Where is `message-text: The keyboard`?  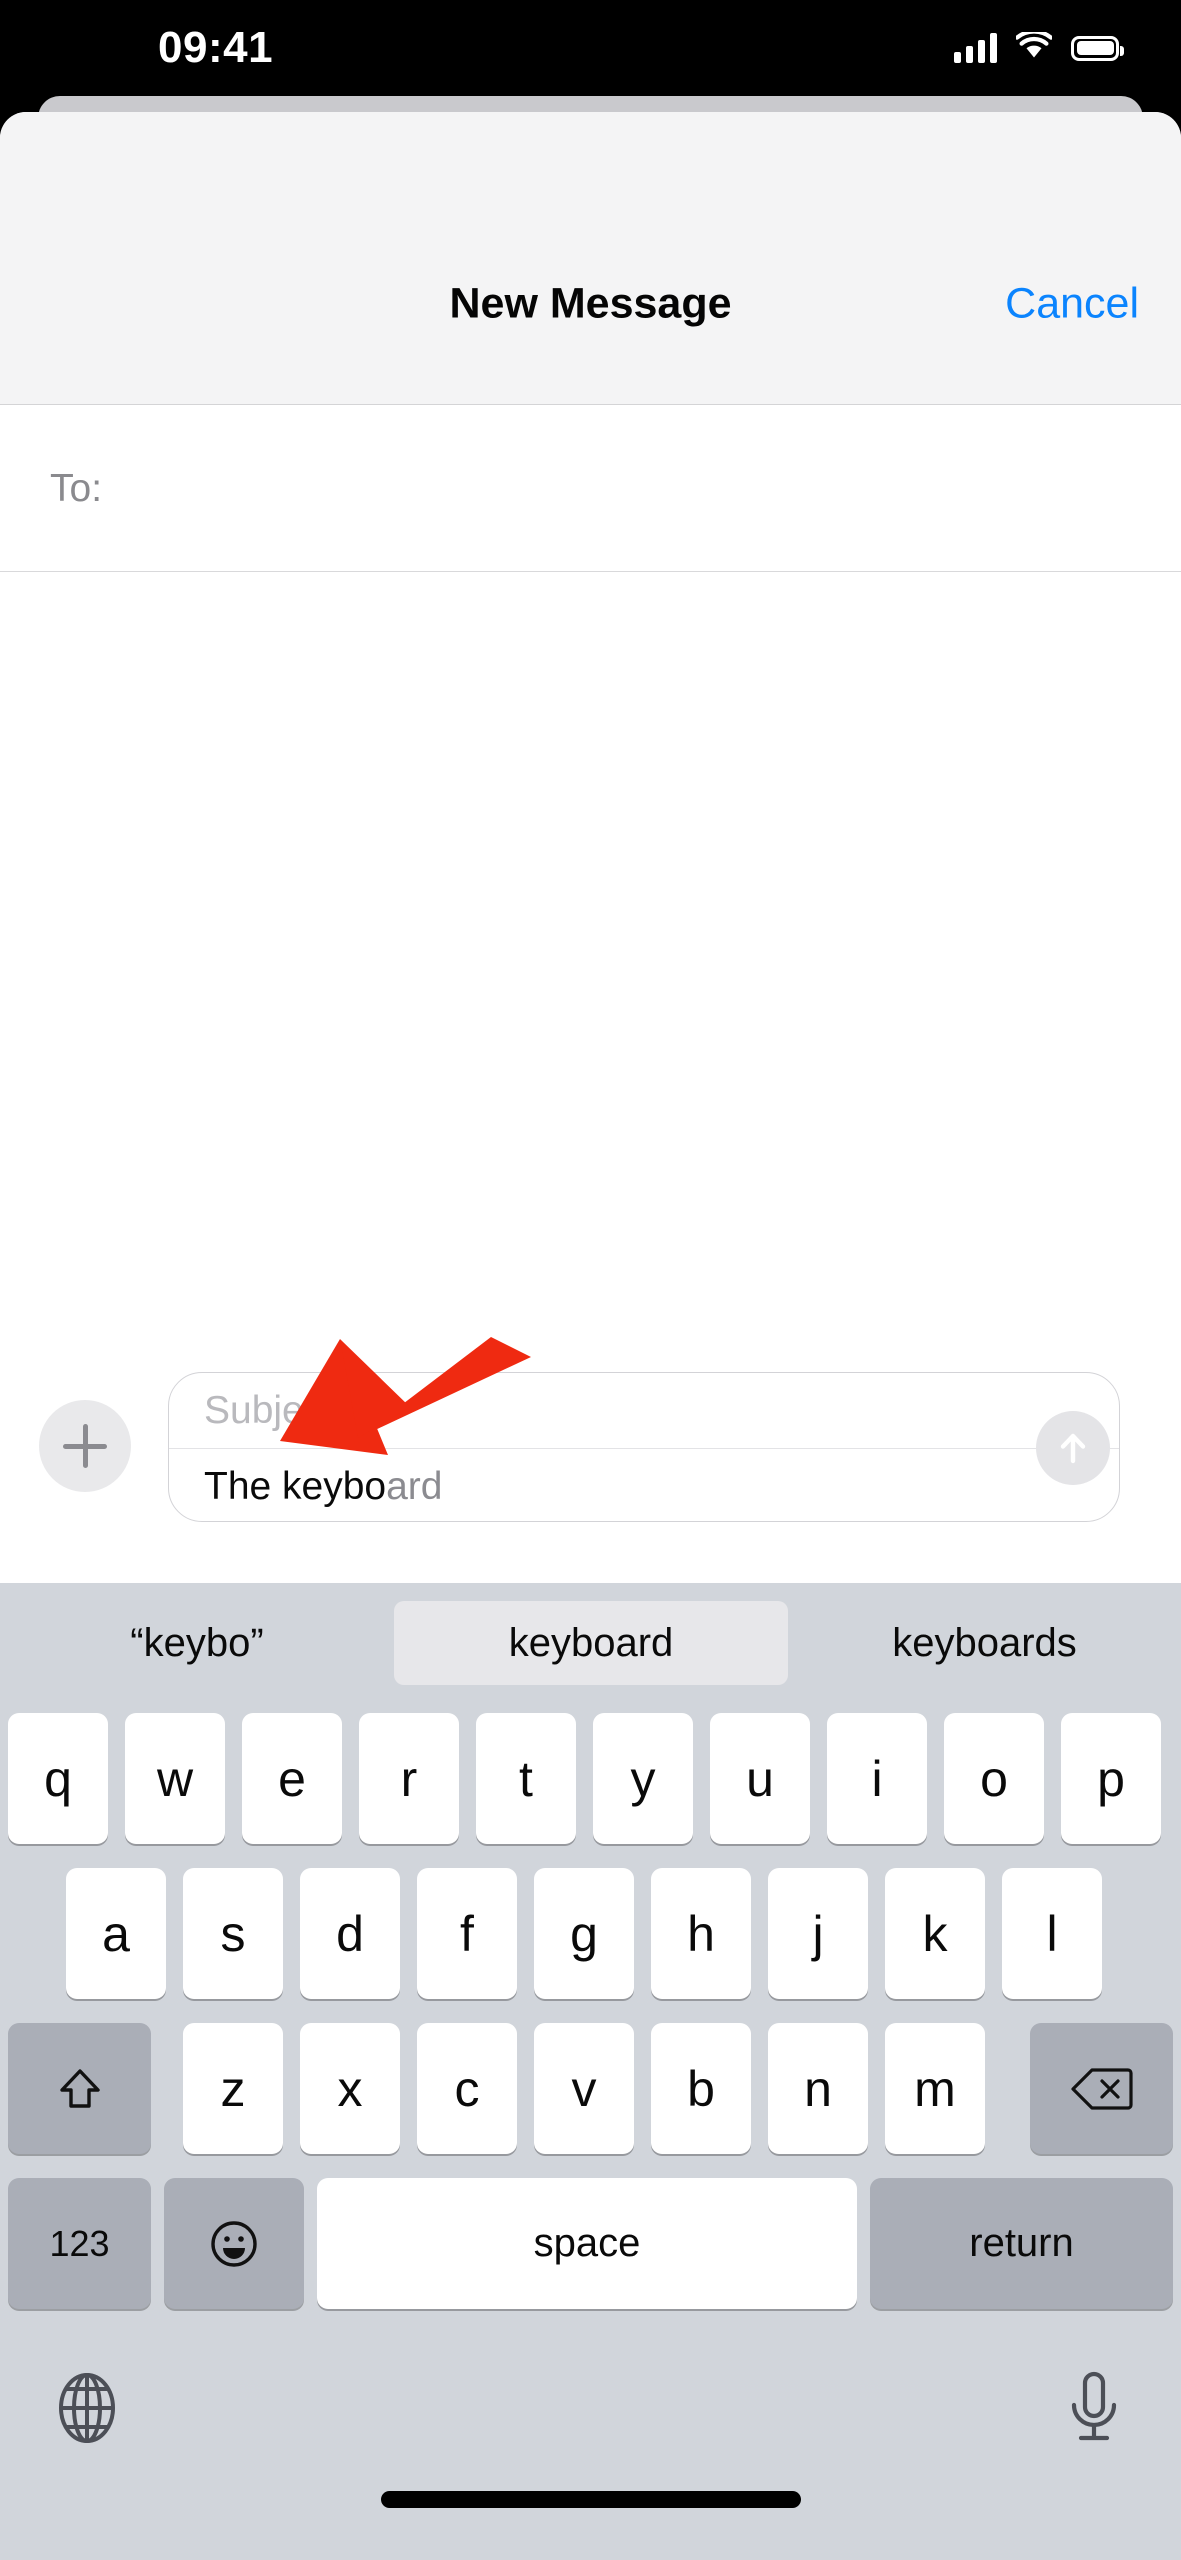 message-text: The keyboard is located at coordinates (323, 1487).